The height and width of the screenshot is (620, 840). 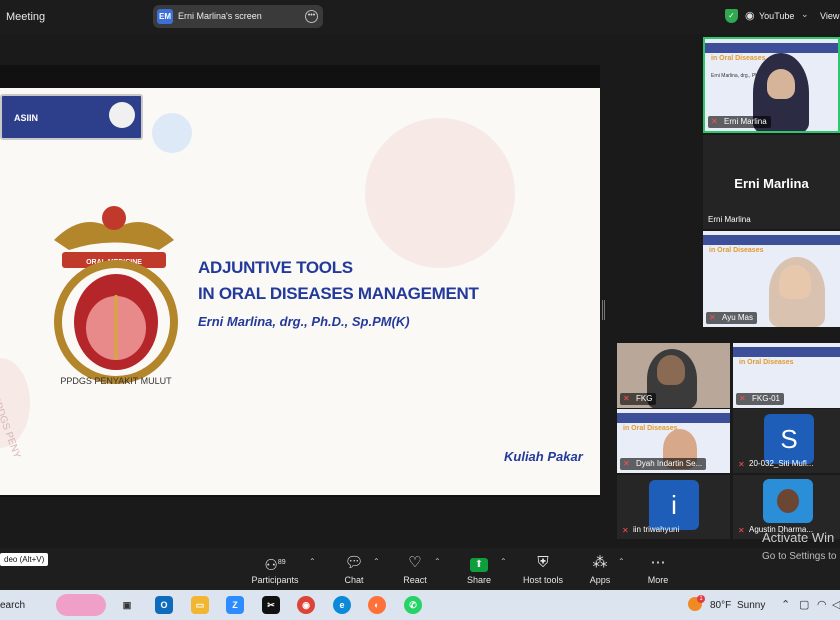 What do you see at coordinates (235, 605) in the screenshot?
I see `zoom-icon: Z` at bounding box center [235, 605].